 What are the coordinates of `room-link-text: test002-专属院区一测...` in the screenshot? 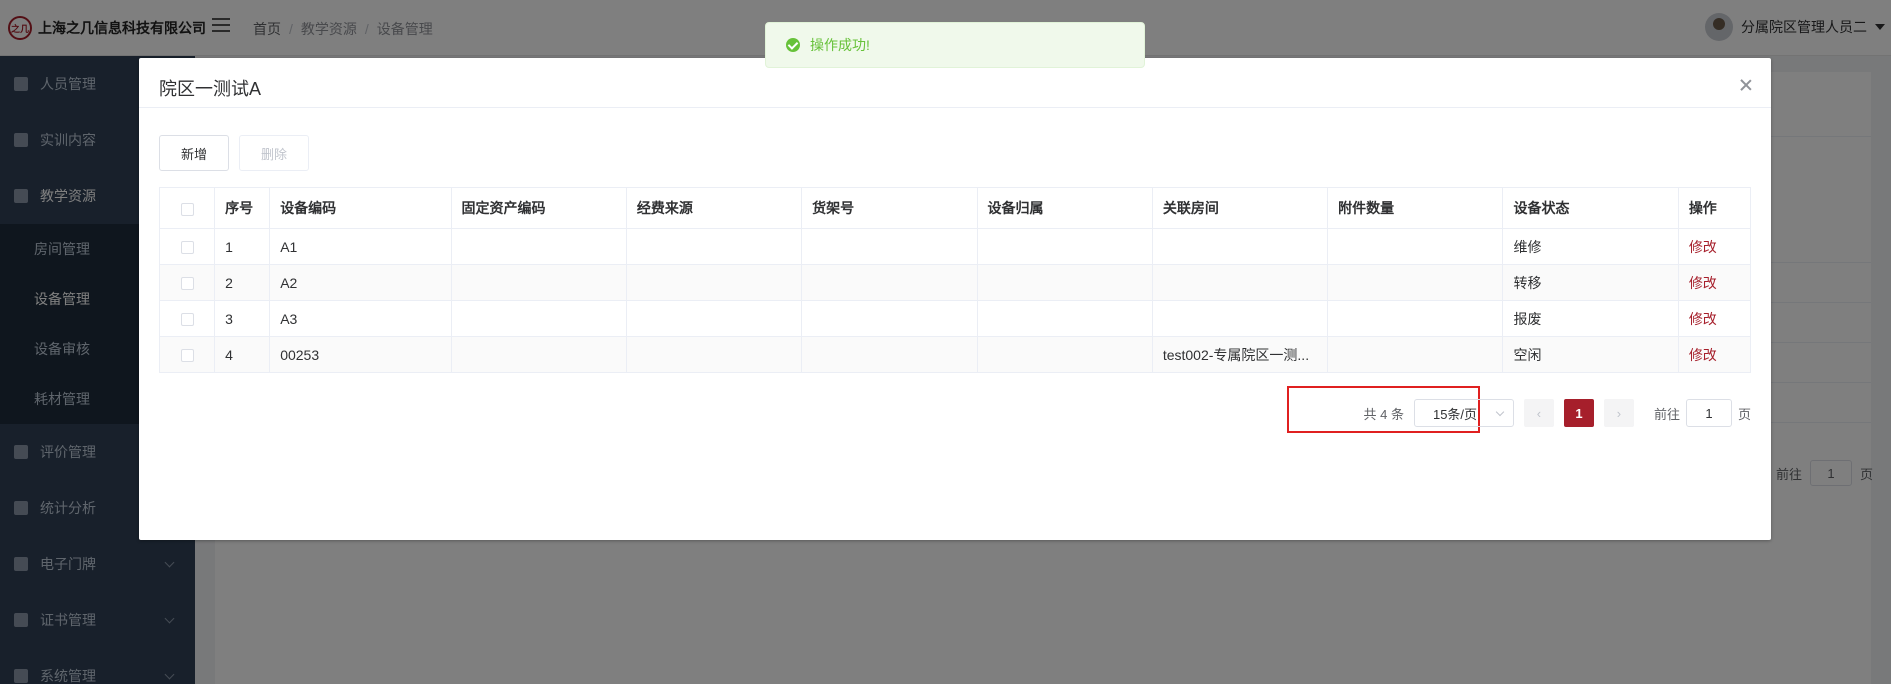 It's located at (1236, 354).